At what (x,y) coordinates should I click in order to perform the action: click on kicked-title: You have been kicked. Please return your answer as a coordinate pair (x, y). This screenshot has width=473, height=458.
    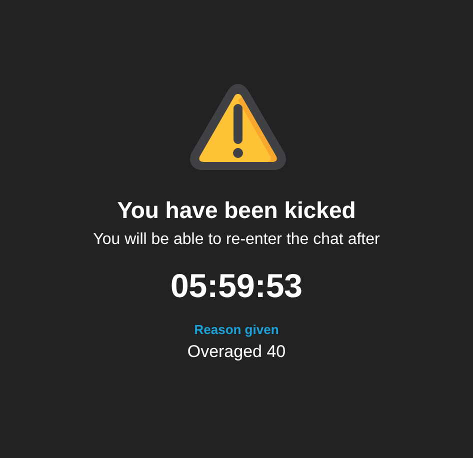
    Looking at the image, I should click on (236, 210).